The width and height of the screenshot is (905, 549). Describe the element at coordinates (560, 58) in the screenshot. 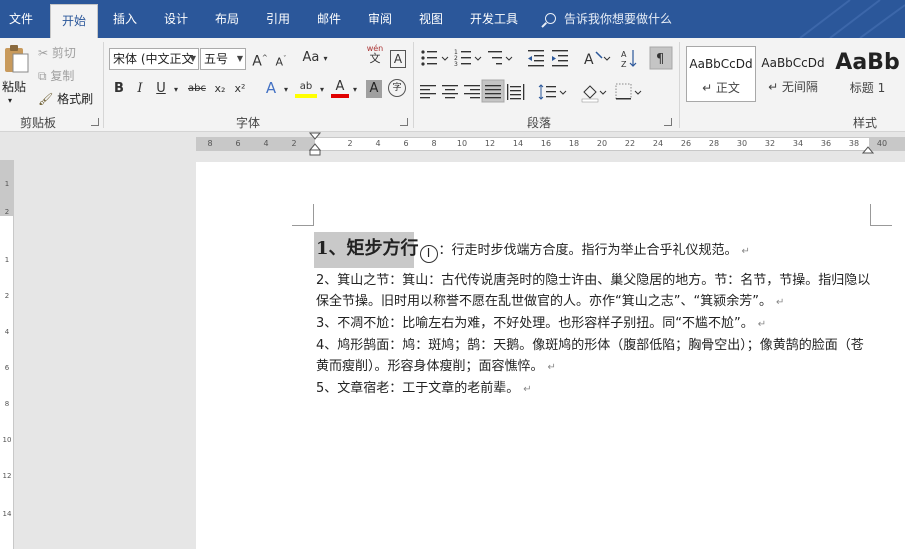

I see `increase-indent-icon` at that location.